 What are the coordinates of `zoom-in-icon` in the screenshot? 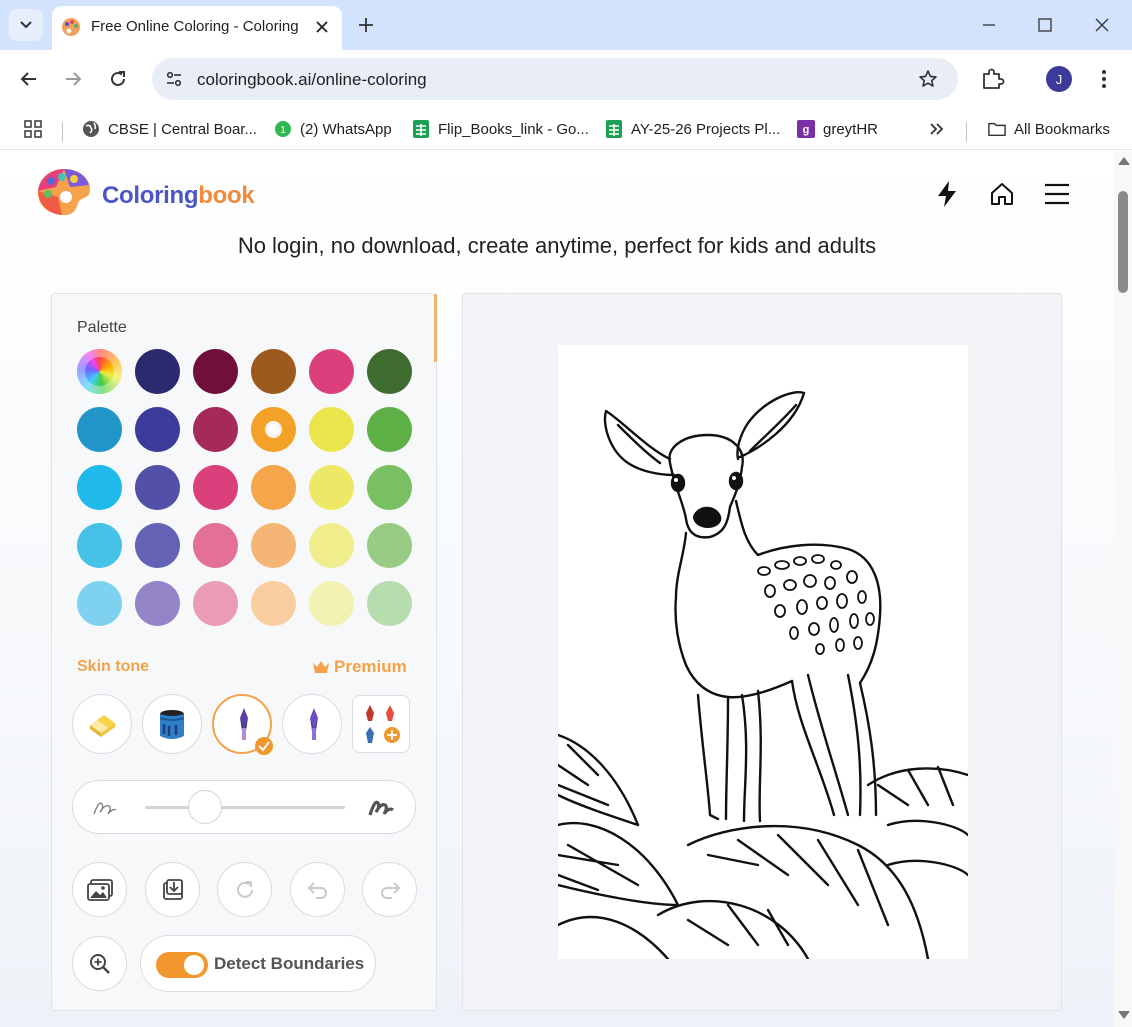 It's located at (99, 963).